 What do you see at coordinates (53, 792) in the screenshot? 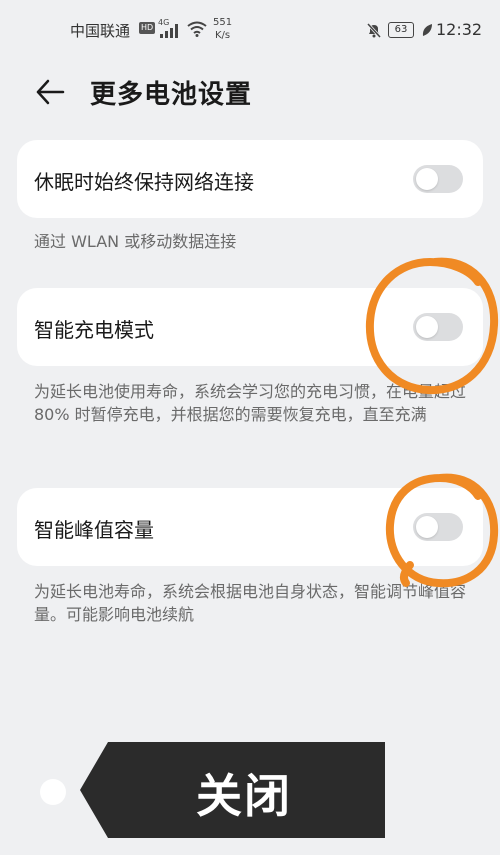
I see `indicator-dot` at bounding box center [53, 792].